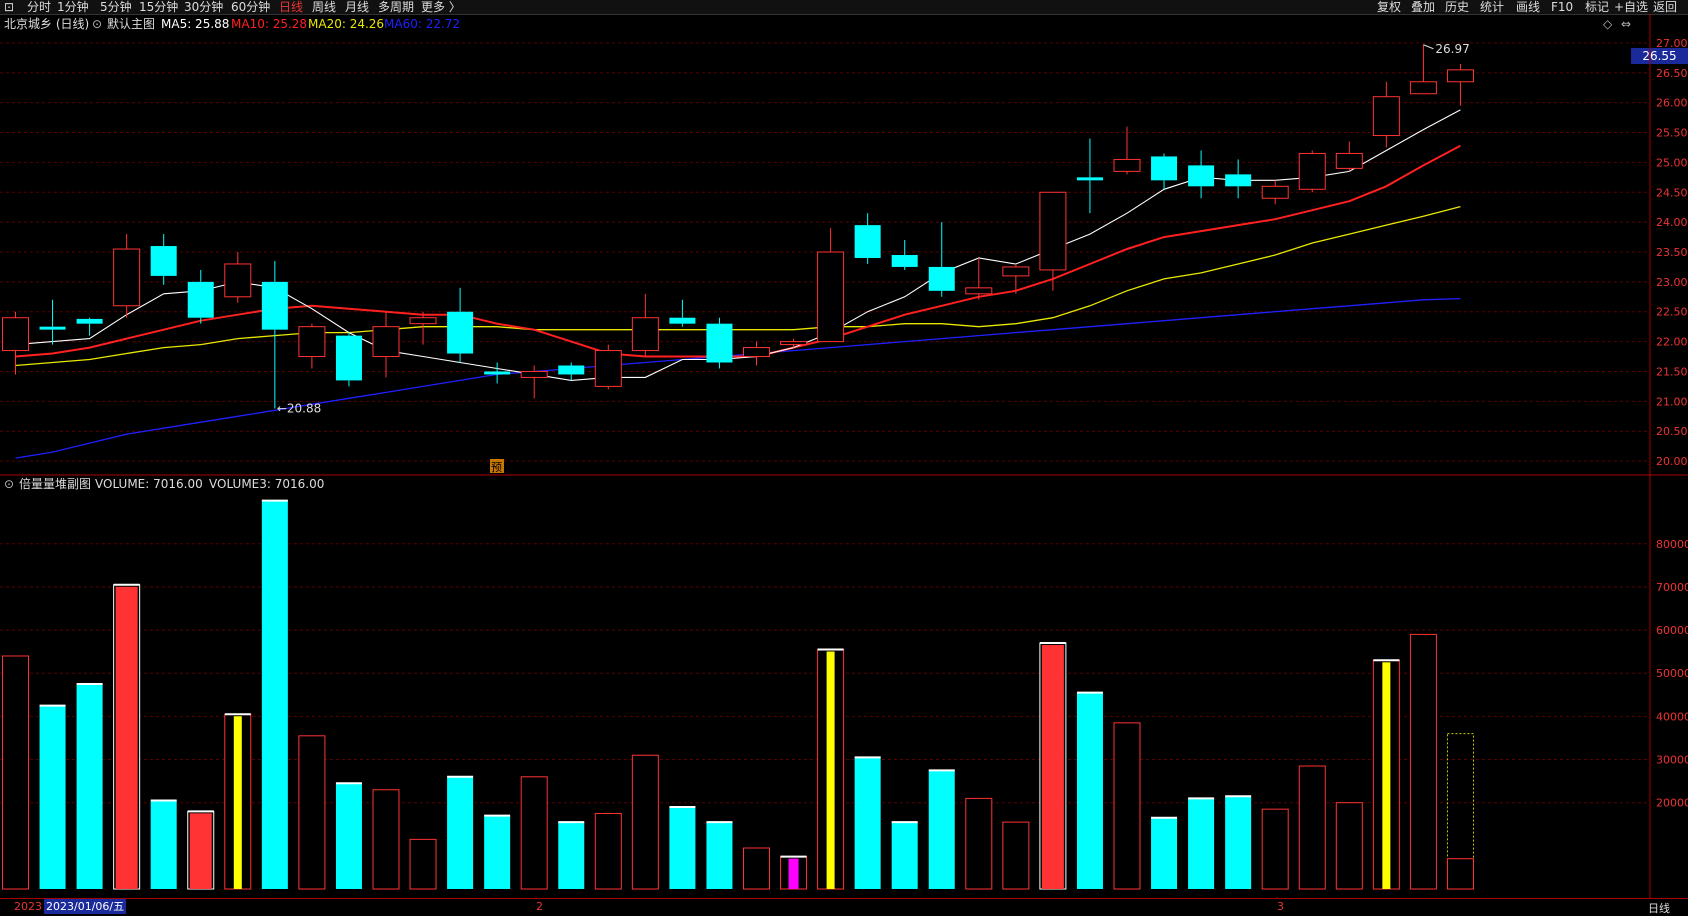 The width and height of the screenshot is (1688, 916). Describe the element at coordinates (1672, 716) in the screenshot. I see `volume-tick-label: 40000` at that location.